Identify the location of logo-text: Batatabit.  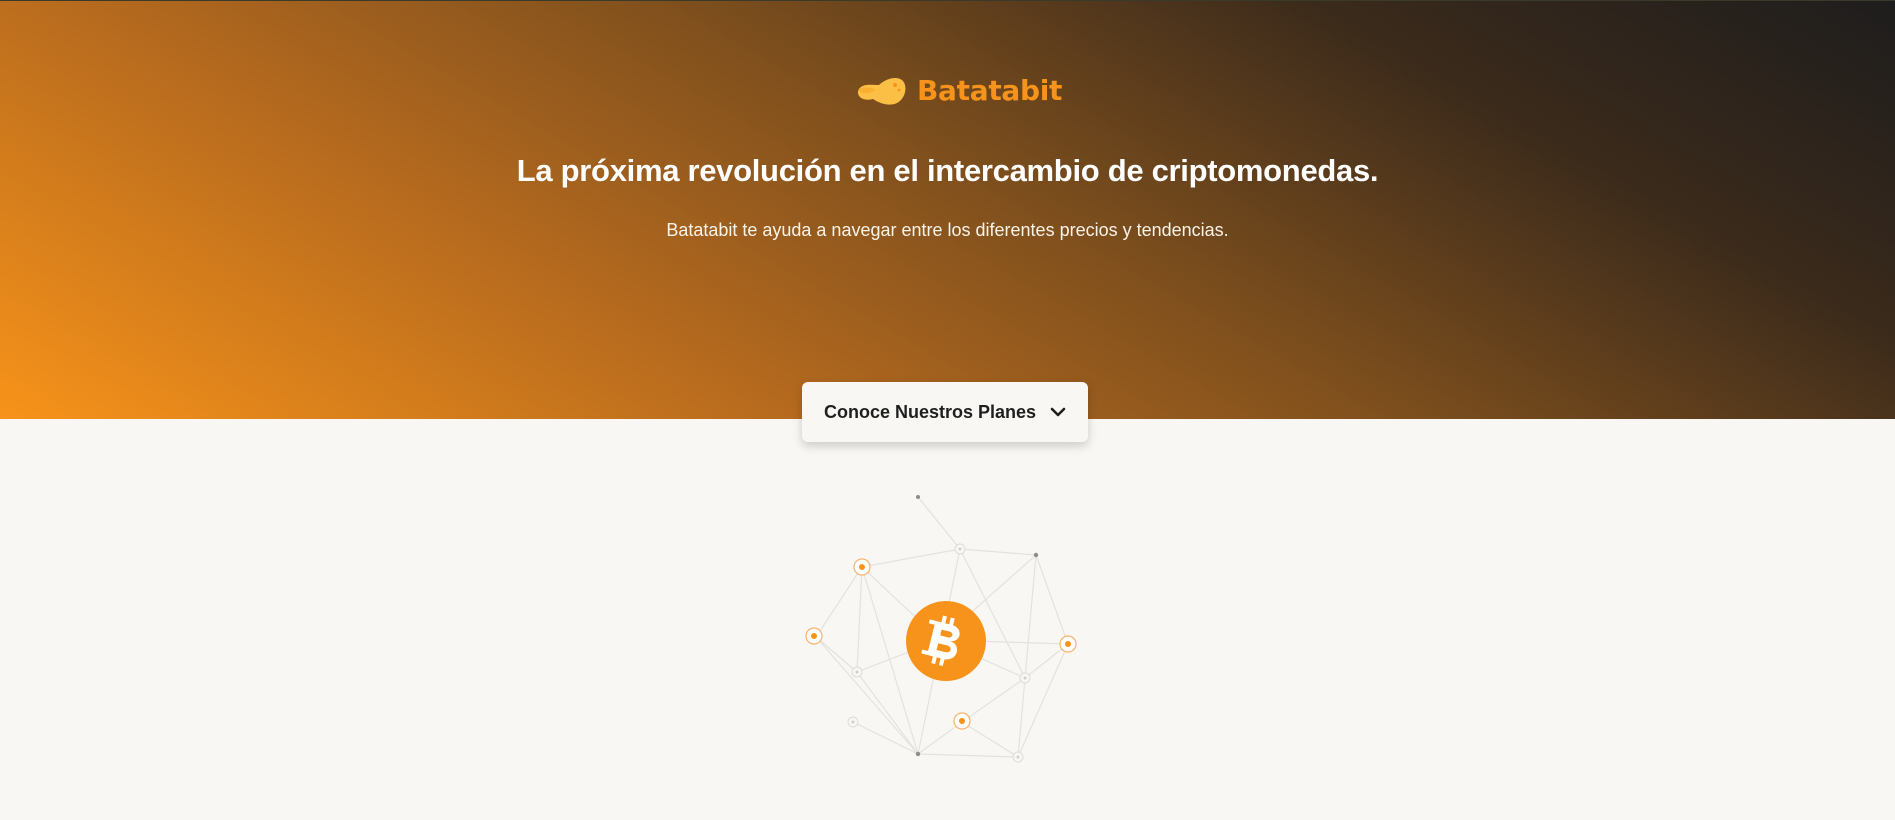
(990, 90).